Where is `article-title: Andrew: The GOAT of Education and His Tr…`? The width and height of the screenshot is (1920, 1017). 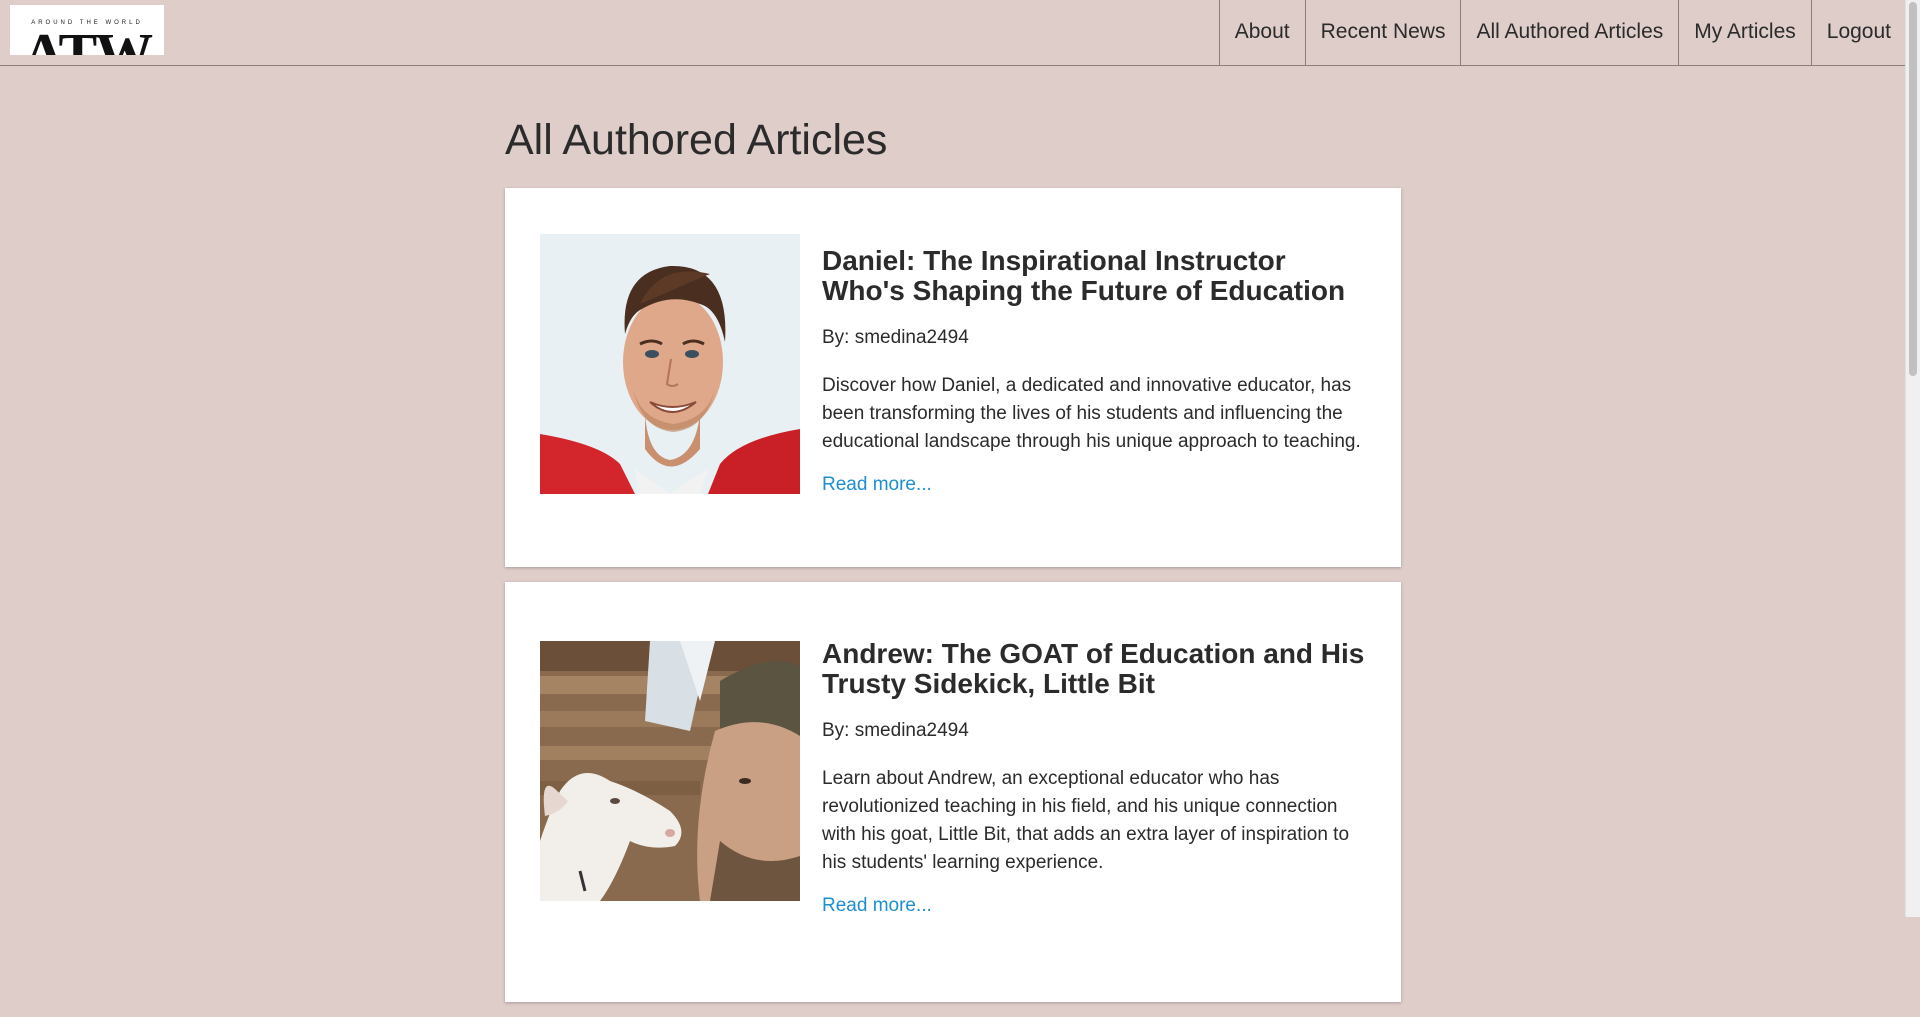 article-title: Andrew: The GOAT of Education and His Tr… is located at coordinates (1096, 669).